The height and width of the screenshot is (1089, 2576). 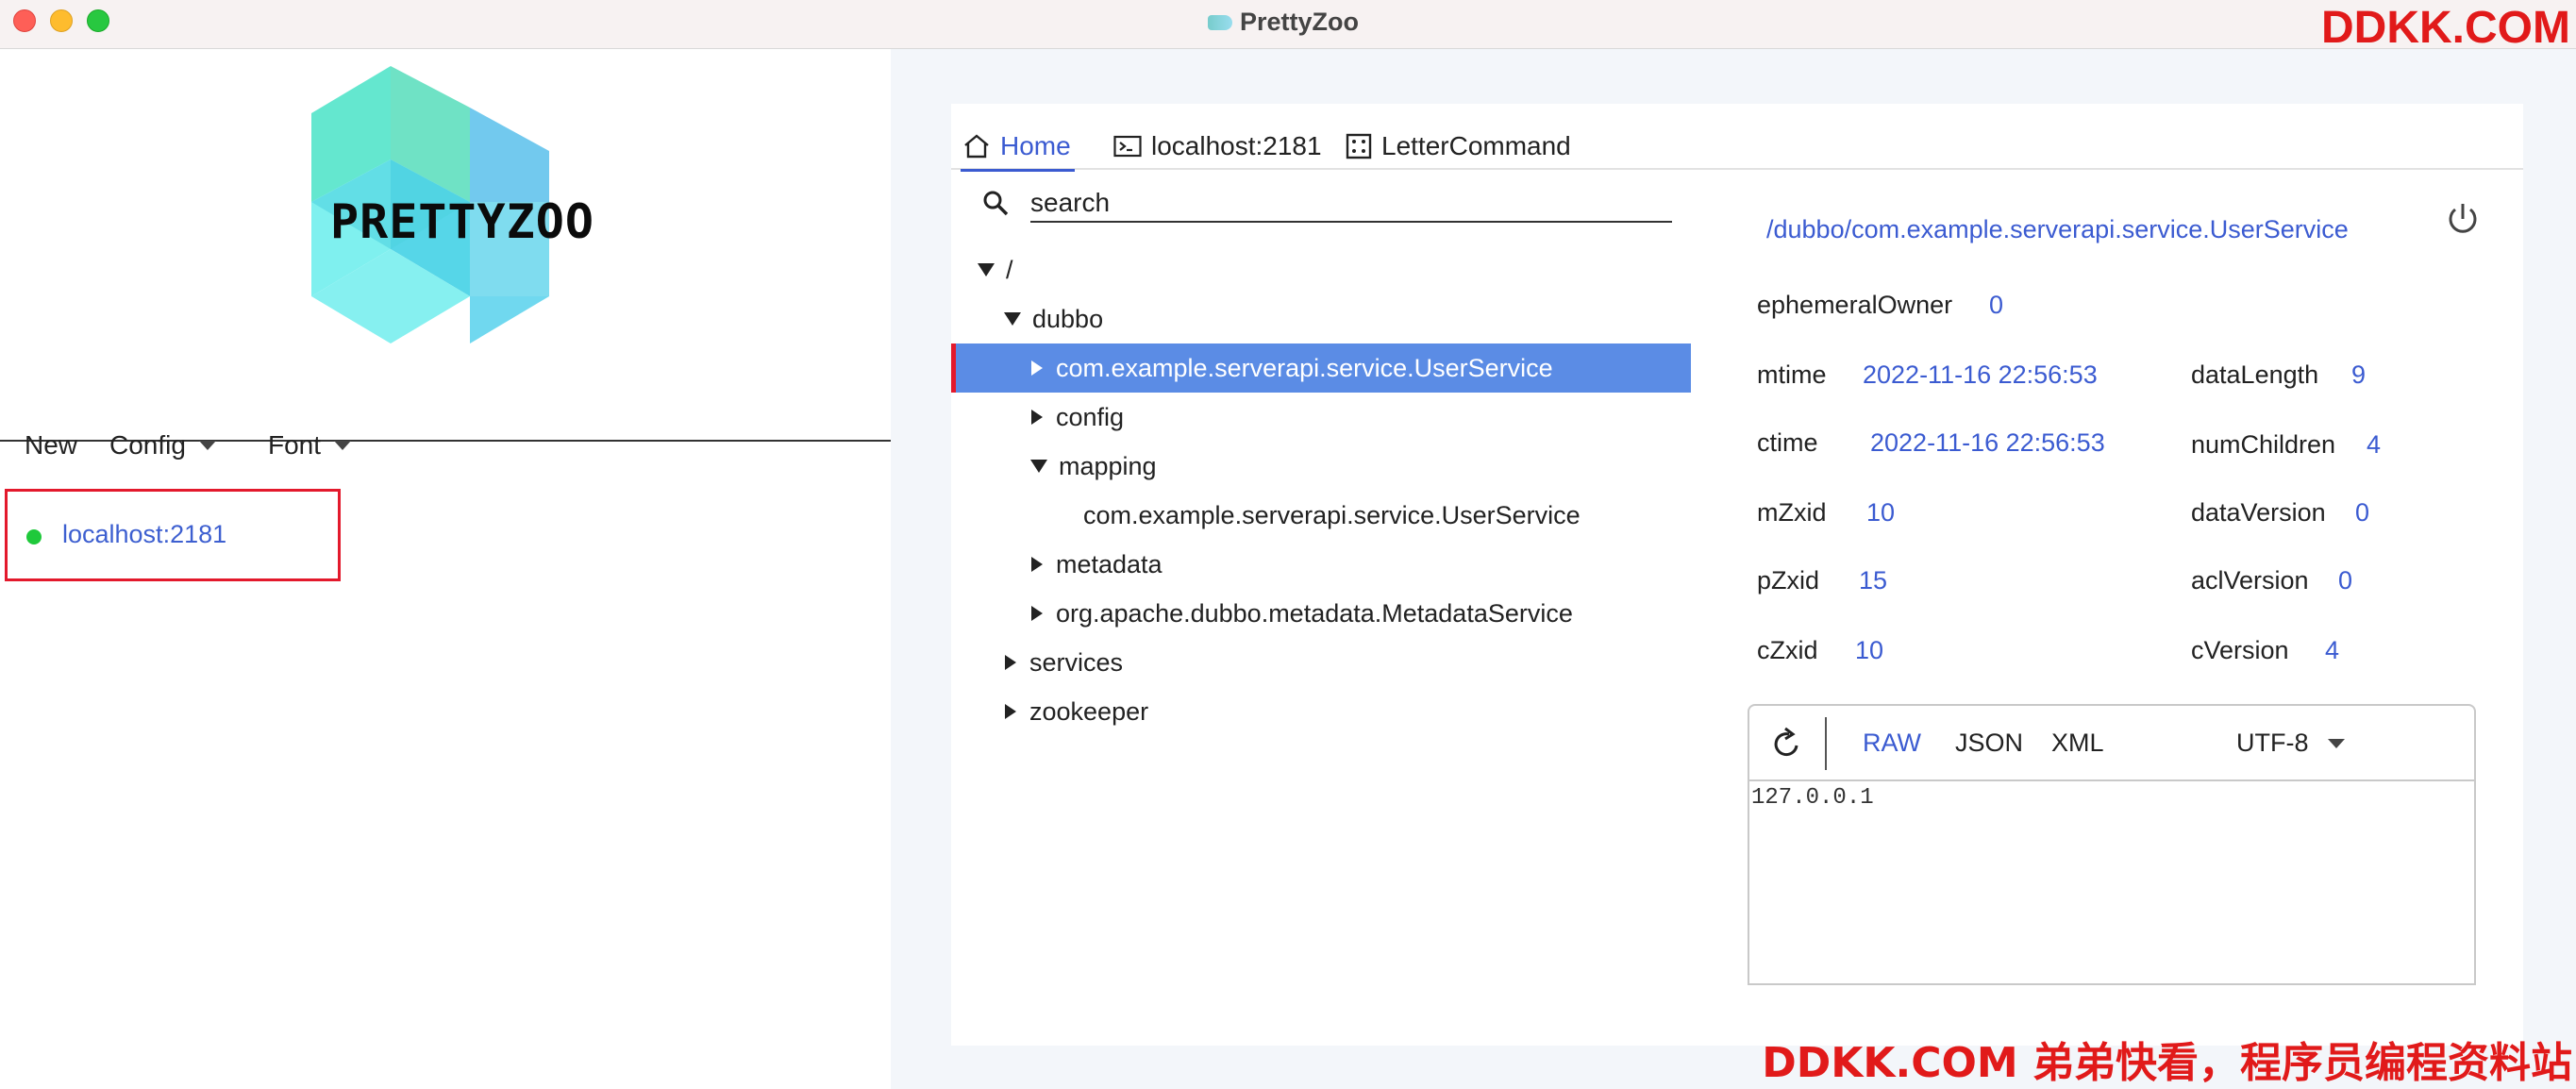 I want to click on server-item-localhost: localhost:2181, so click(x=173, y=535).